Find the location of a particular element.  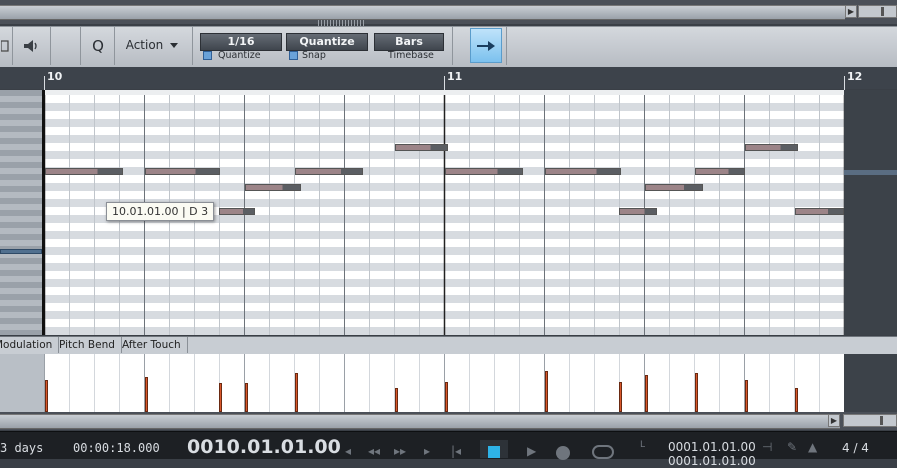

bar-label: 11 is located at coordinates (455, 76).